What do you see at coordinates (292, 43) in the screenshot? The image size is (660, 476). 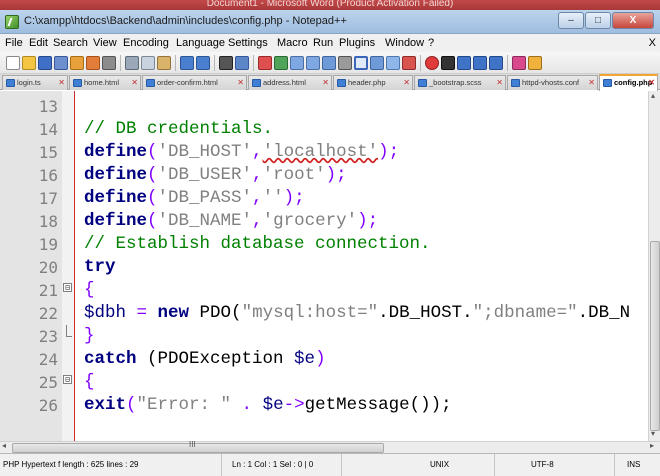 I see `menu-macro: Macro` at bounding box center [292, 43].